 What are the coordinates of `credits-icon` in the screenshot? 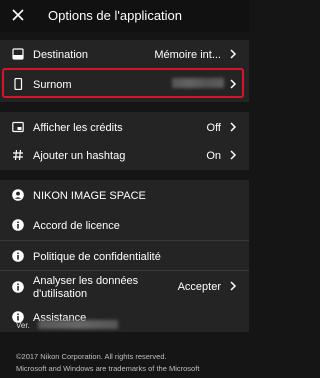 It's located at (18, 127).